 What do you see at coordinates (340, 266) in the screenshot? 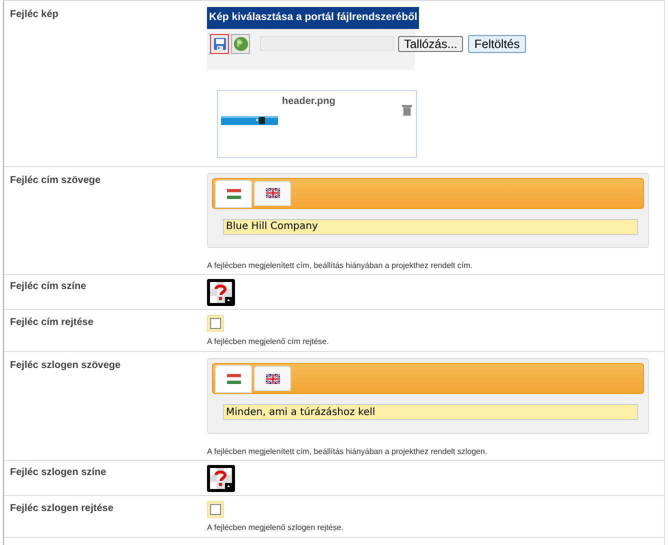
I see `help-text: A fejlécben megjelenített cím, beállítás hiányában a projekthez rendelt cím.` at bounding box center [340, 266].